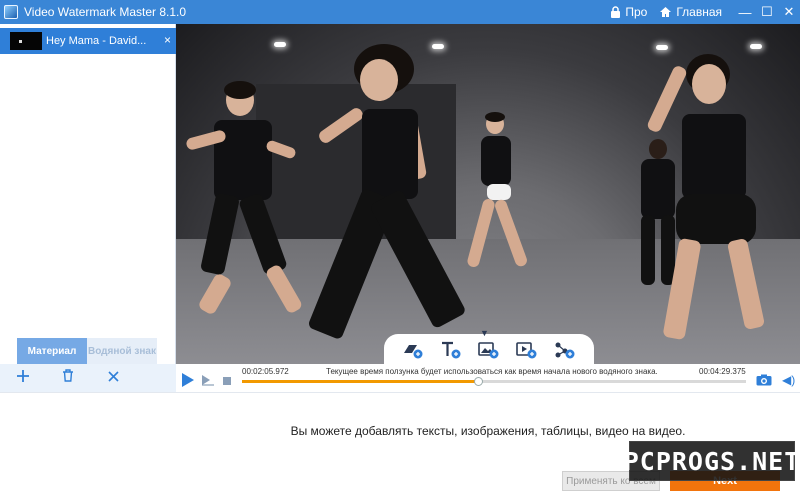  I want to click on maximize-icon: ☐, so click(767, 11).